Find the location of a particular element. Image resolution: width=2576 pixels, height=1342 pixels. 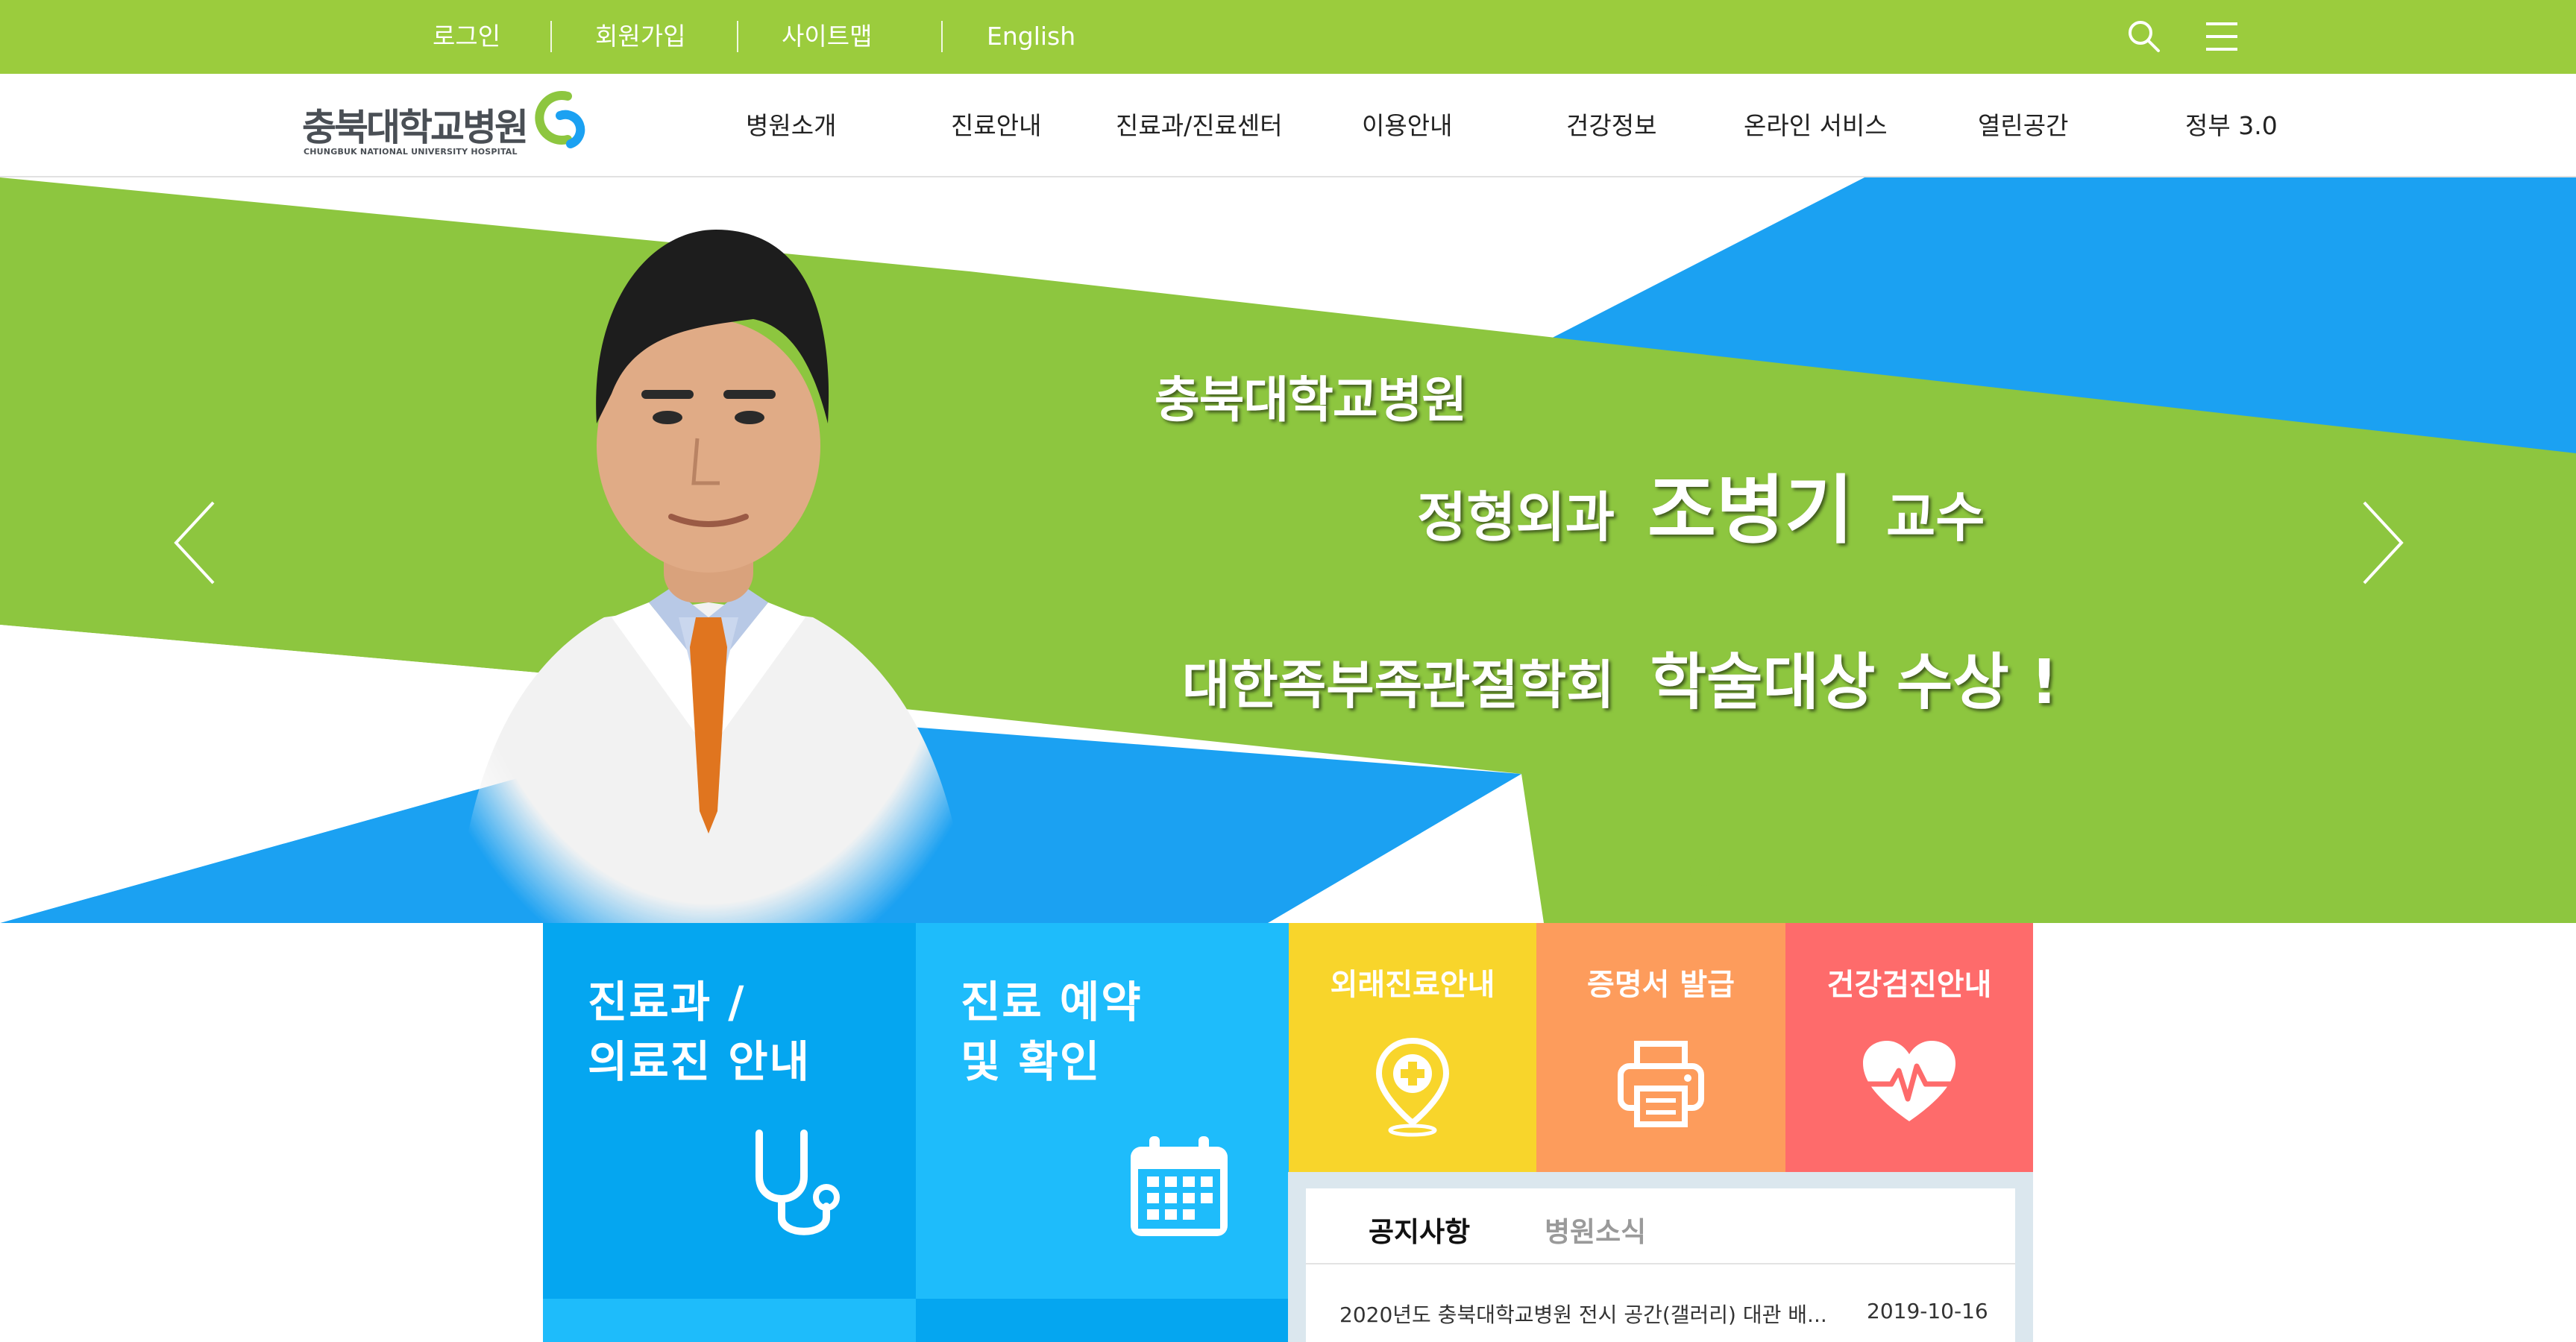

certificate-tile-label: 증명서 발급 is located at coordinates (1661, 985).